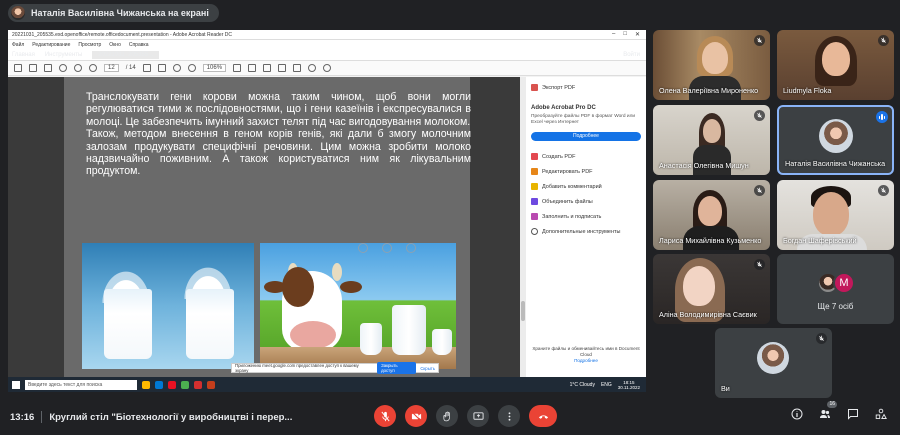  I want to click on participant-tile: Богдан Шаферівський, so click(835, 215).